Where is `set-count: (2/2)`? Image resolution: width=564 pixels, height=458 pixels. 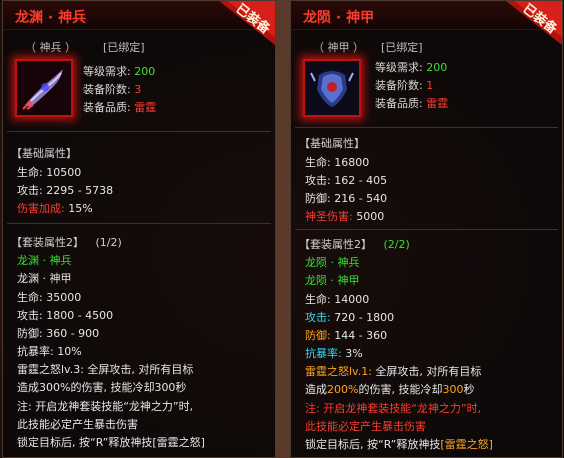
set-count: (2/2) is located at coordinates (396, 244).